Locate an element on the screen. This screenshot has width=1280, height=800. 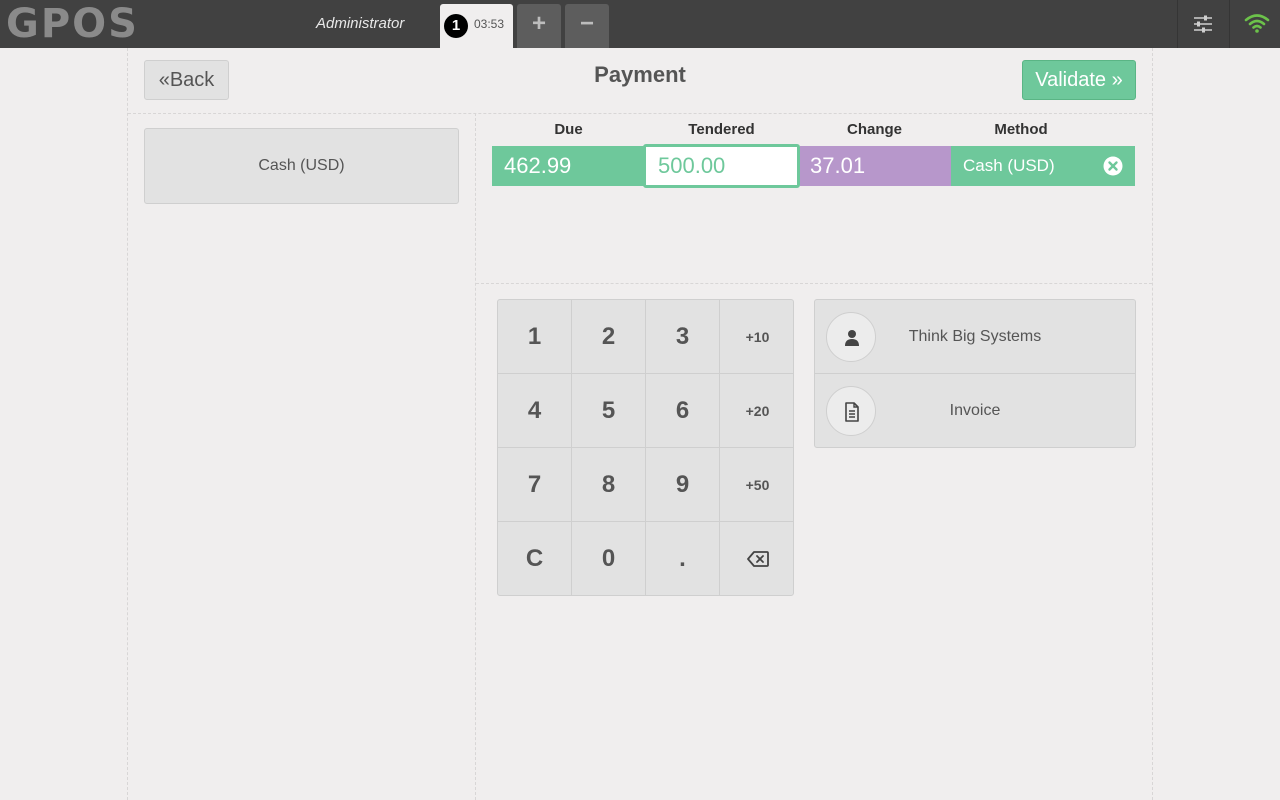
remove-order-button: − is located at coordinates (587, 26).